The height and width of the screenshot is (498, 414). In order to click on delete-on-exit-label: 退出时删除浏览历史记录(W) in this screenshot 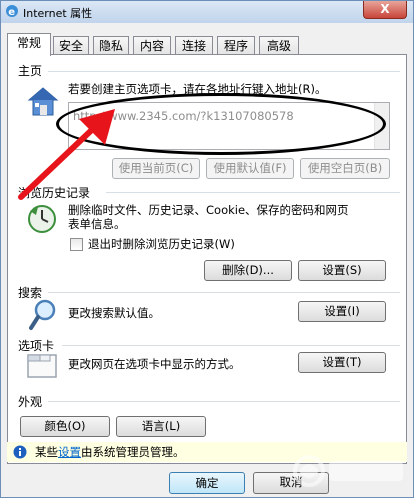, I will do `click(161, 244)`.